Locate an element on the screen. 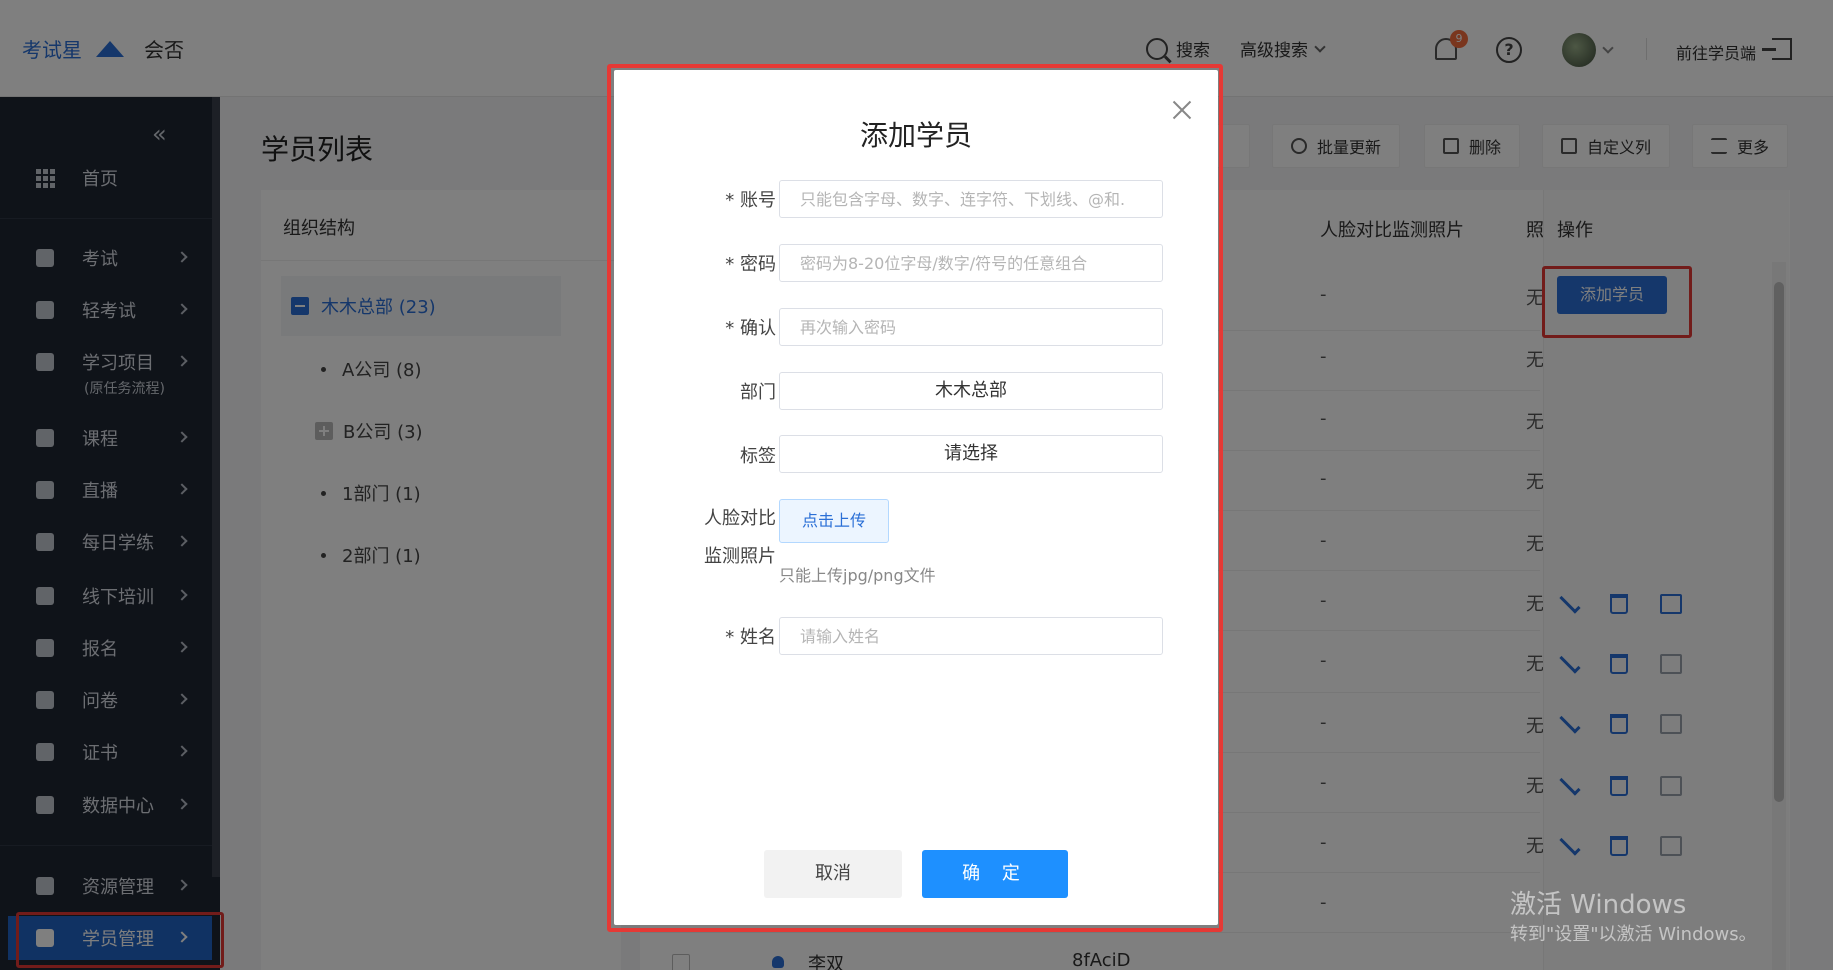  confirm-button: 确 定 is located at coordinates (995, 874).